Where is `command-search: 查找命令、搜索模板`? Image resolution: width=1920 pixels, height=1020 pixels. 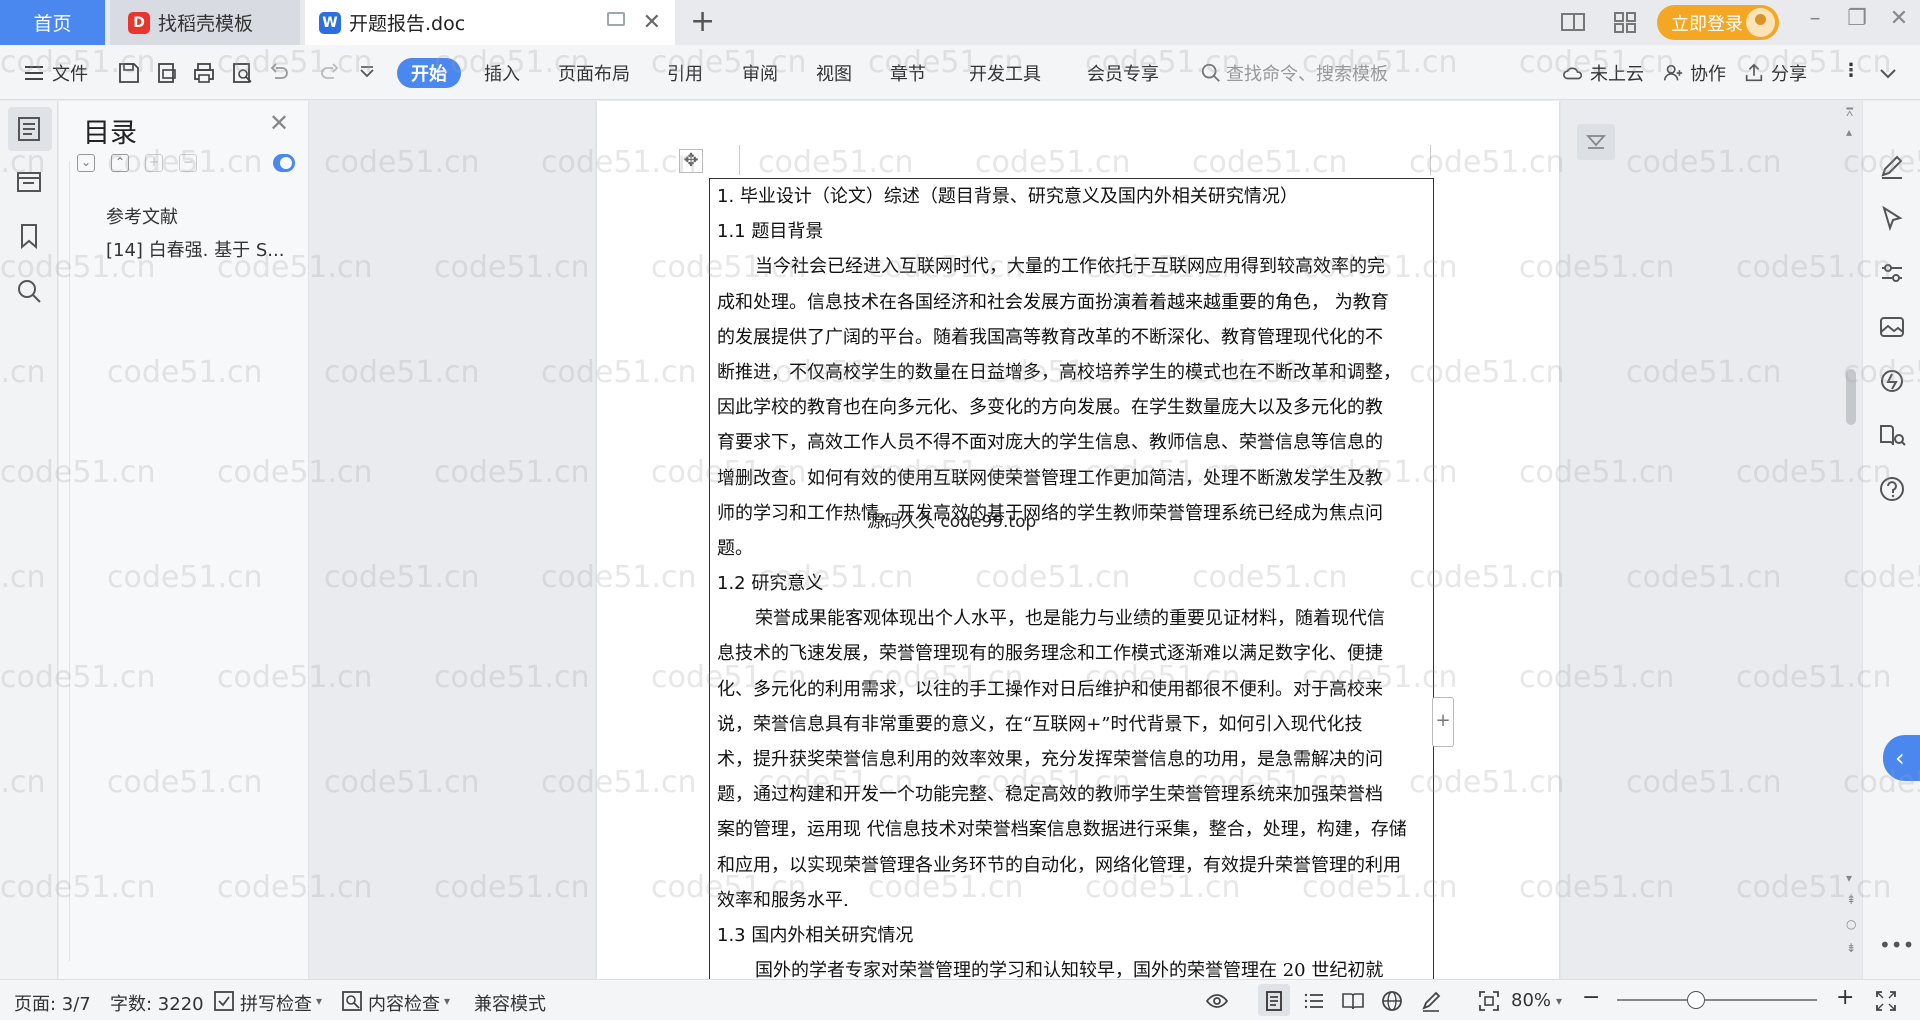 command-search: 查找命令、搜索模板 is located at coordinates (1294, 73).